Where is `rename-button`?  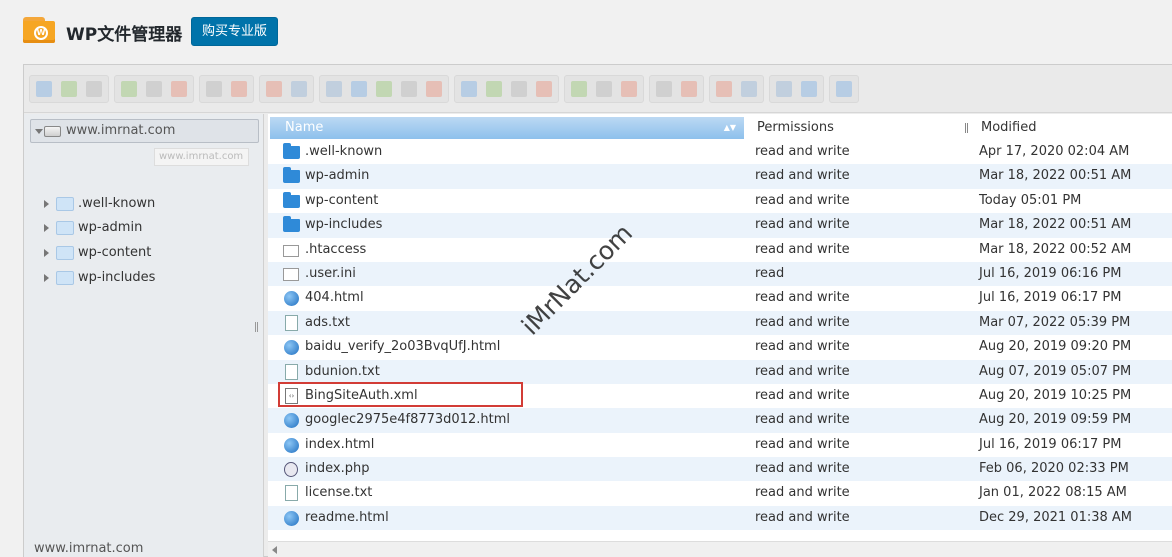
rename-button is located at coordinates (494, 89).